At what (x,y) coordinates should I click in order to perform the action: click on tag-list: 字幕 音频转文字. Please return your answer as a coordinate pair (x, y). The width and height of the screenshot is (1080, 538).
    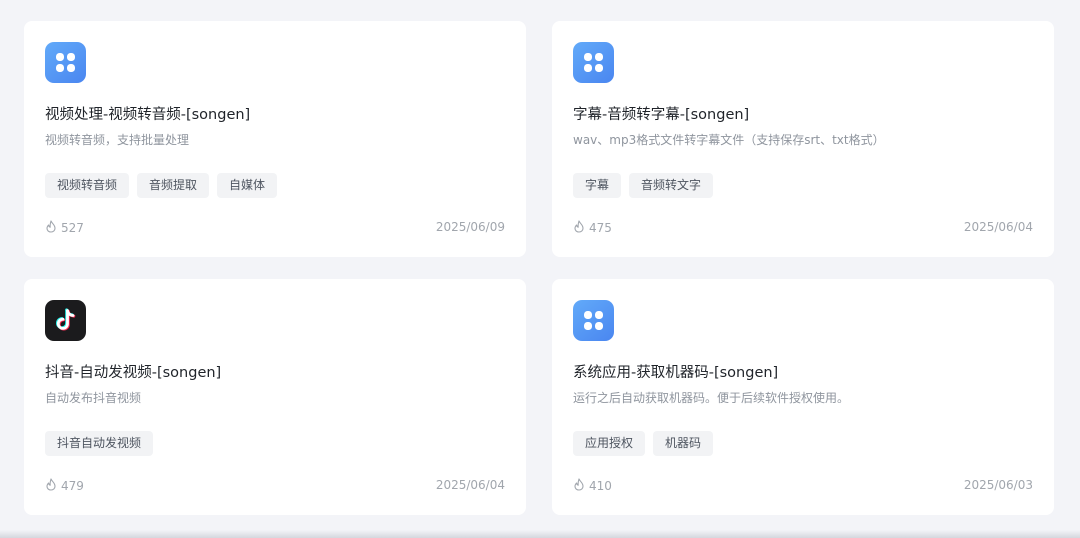
    Looking at the image, I should click on (643, 185).